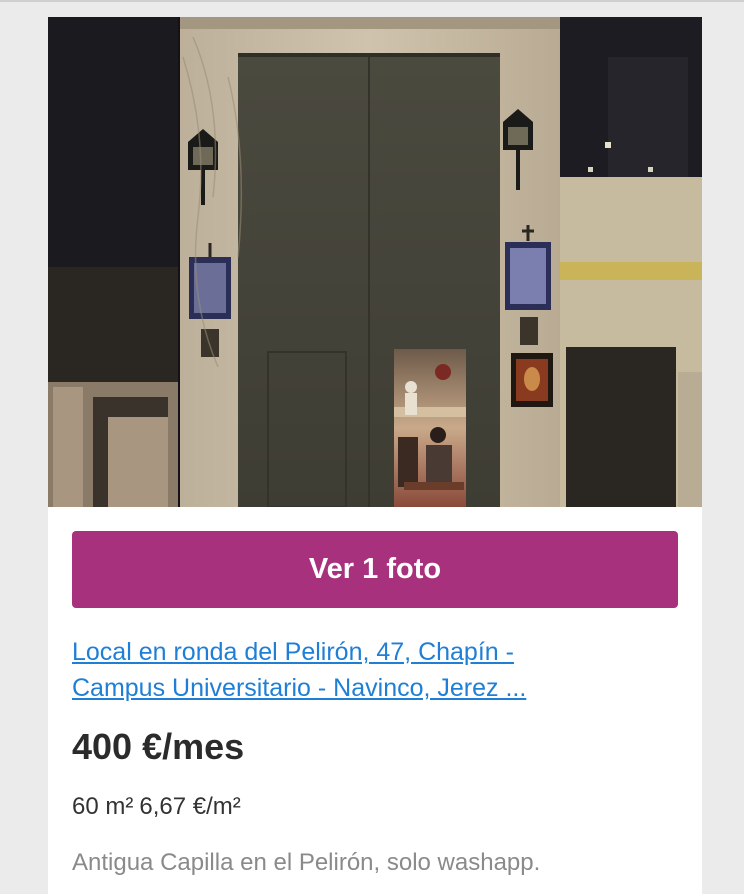 Image resolution: width=744 pixels, height=894 pixels. I want to click on listing-title-line-1: Local en ronda del Pelirón, 47, Chapín -, so click(342, 652).